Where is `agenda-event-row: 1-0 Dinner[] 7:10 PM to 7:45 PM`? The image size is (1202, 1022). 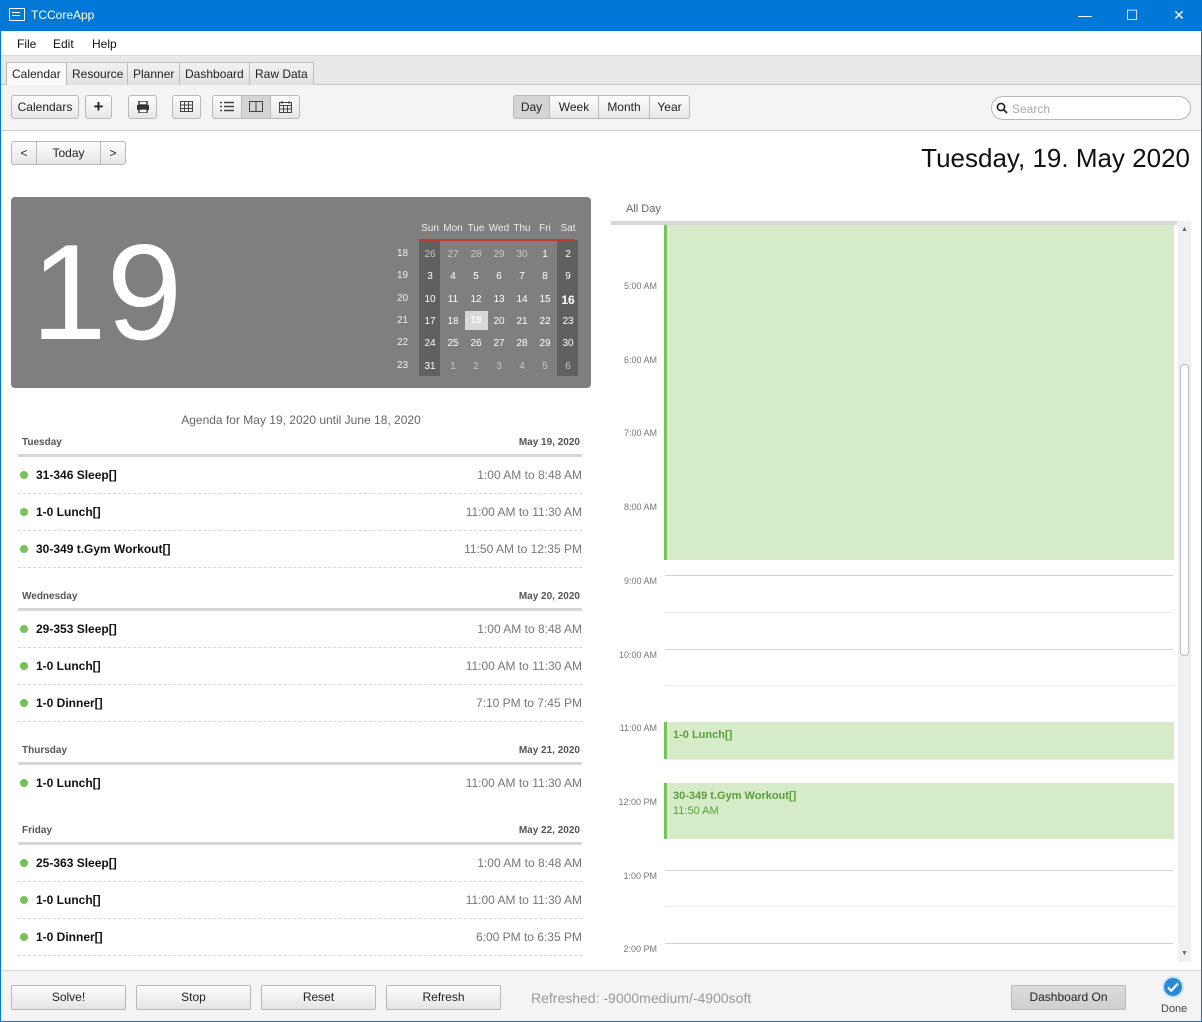 agenda-event-row: 1-0 Dinner[] 7:10 PM to 7:45 PM is located at coordinates (300, 703).